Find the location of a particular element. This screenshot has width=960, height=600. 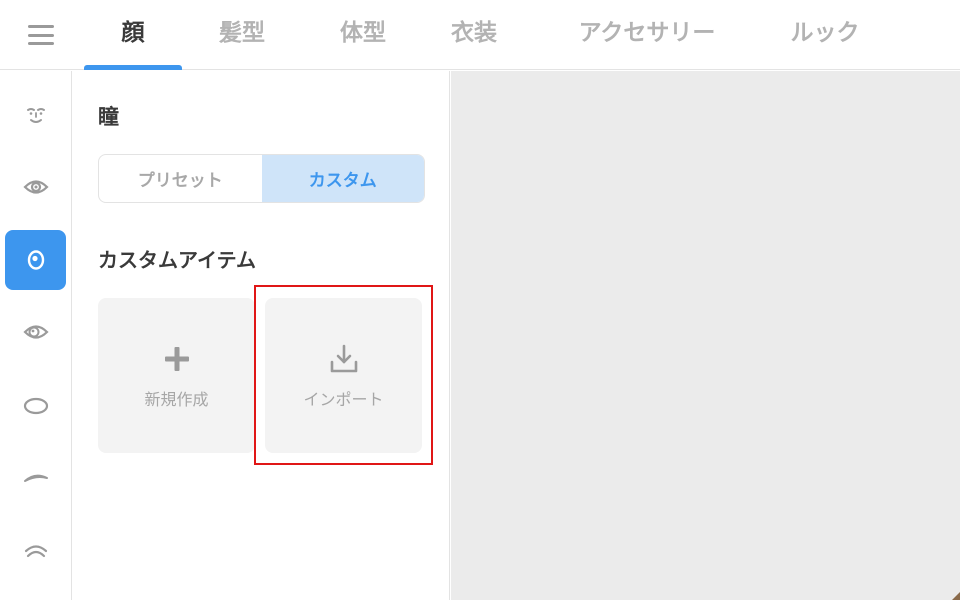

tab-outfit: 衣装 is located at coordinates (474, 35).